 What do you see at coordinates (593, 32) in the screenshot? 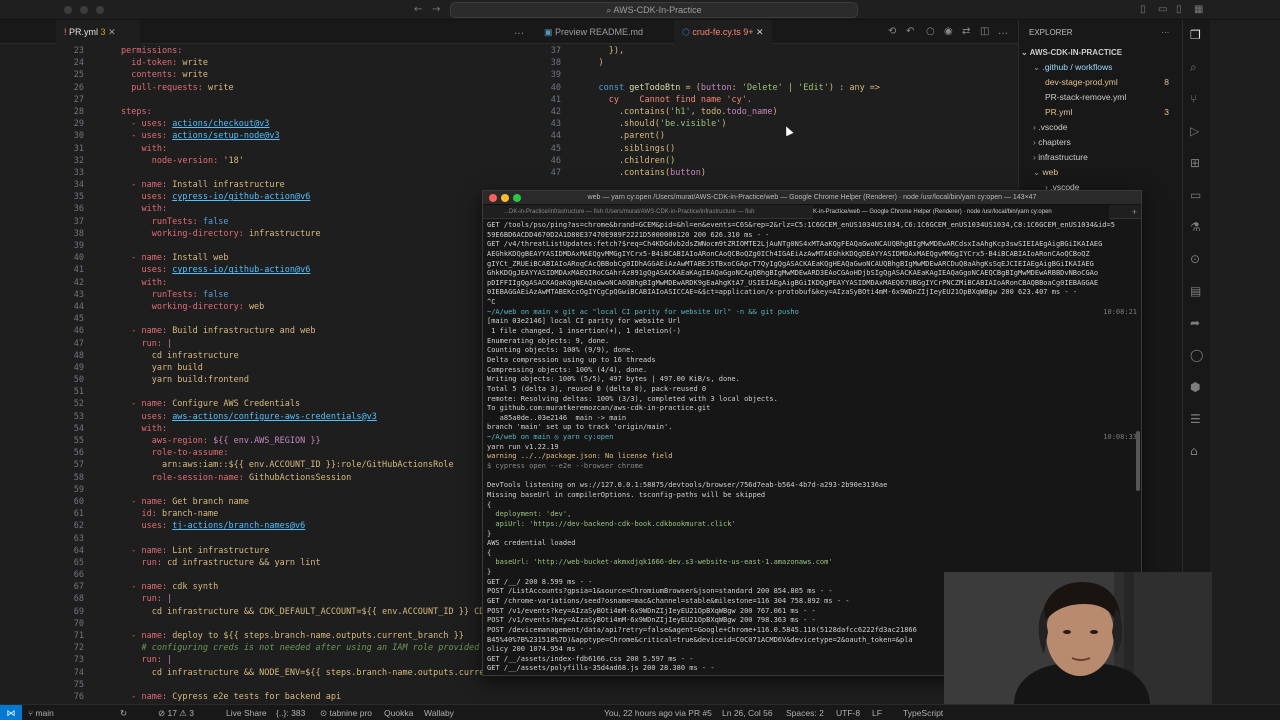
I see `tab-preview-readme: ▣ Preview README.md` at bounding box center [593, 32].